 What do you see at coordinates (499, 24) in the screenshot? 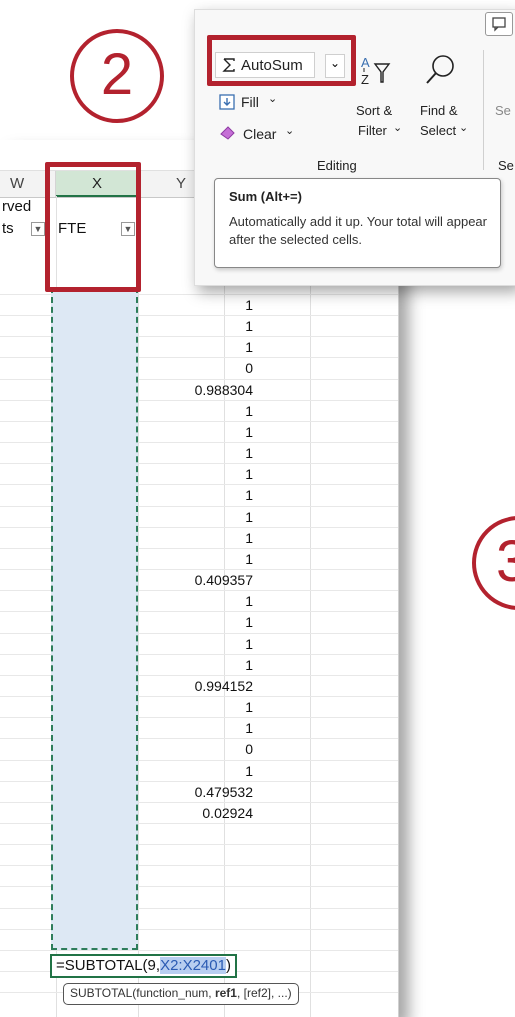
I see `comment-icon` at bounding box center [499, 24].